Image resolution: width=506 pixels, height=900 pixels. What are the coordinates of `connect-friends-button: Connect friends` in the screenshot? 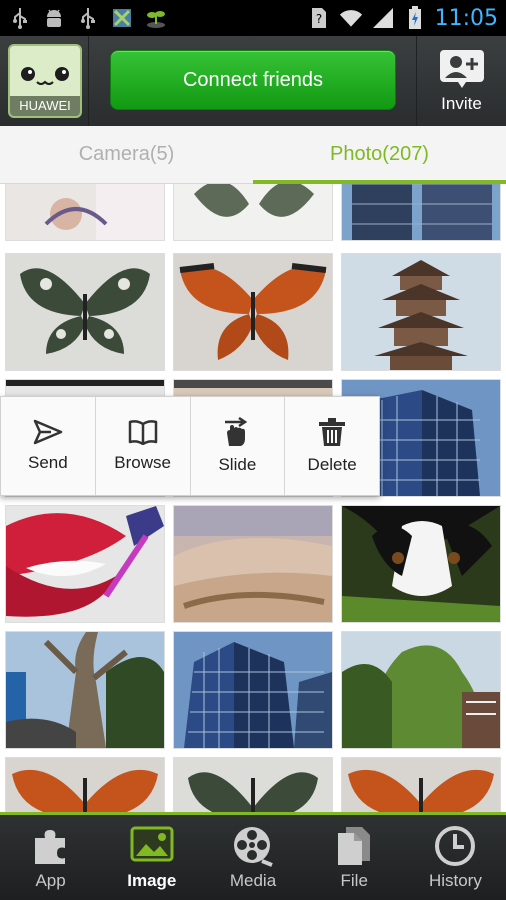 It's located at (253, 80).